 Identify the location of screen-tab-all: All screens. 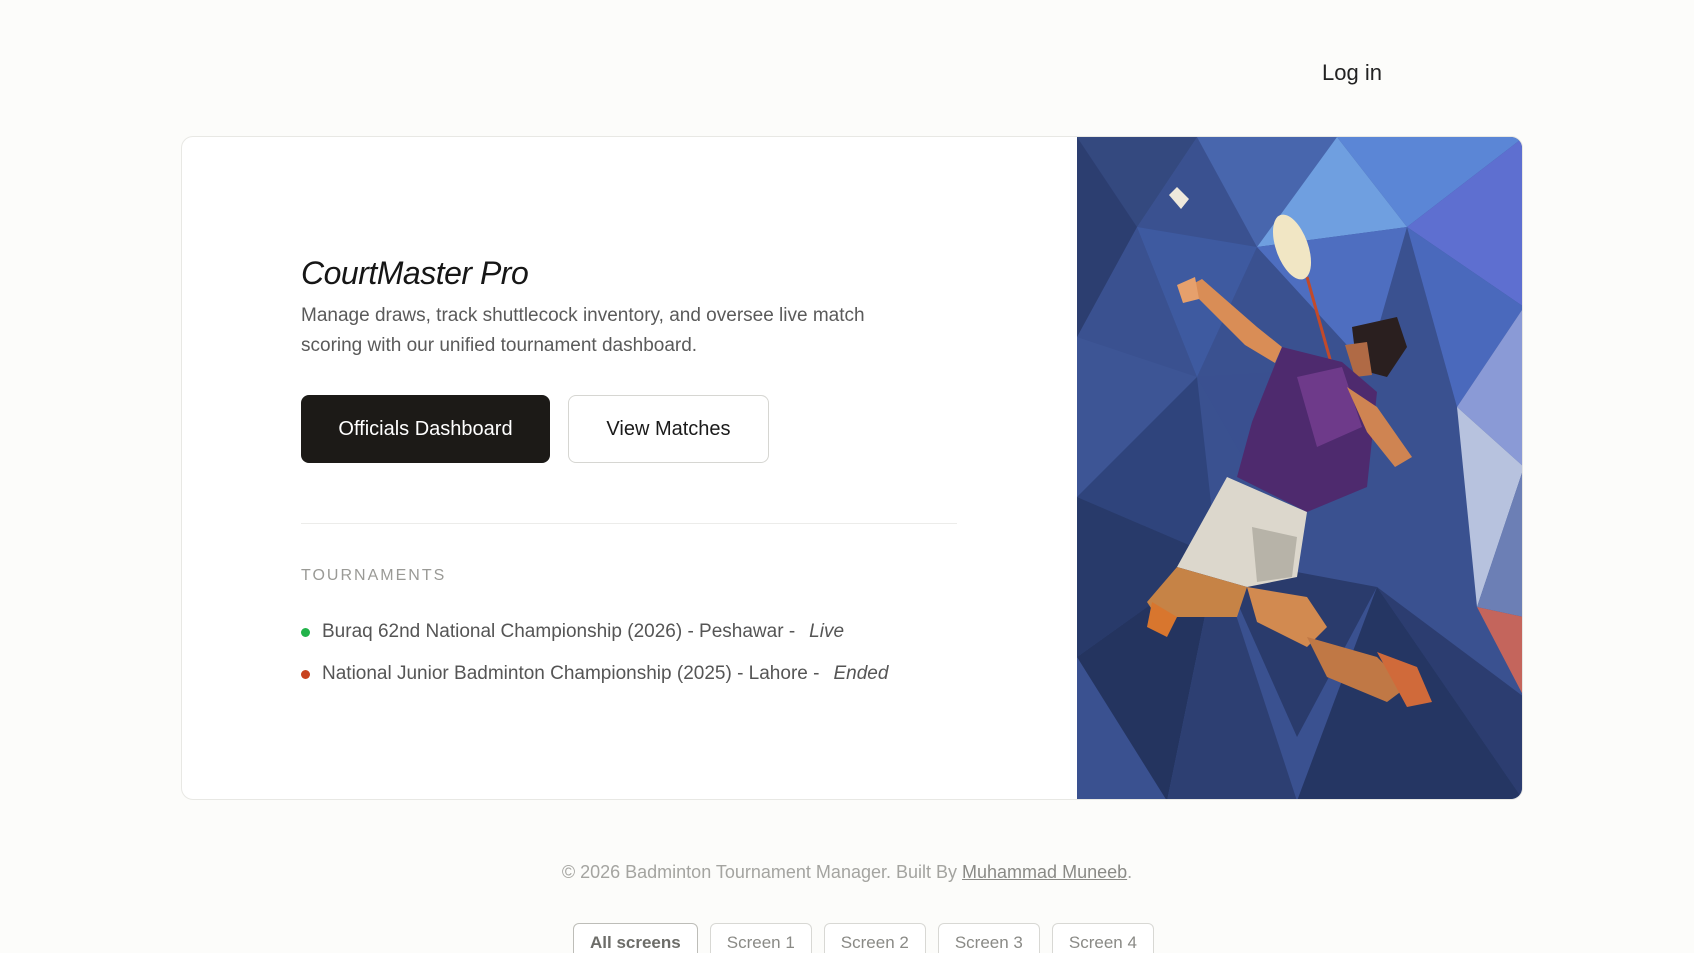
(635, 938).